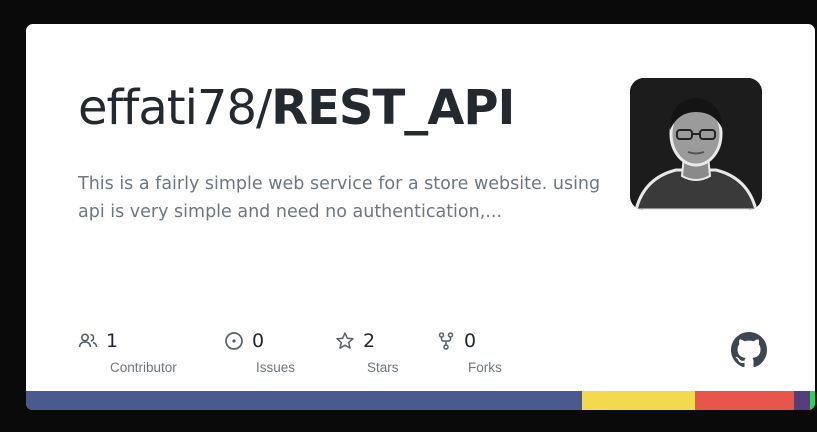 The height and width of the screenshot is (432, 817). I want to click on stat-label: Forks, so click(485, 367).